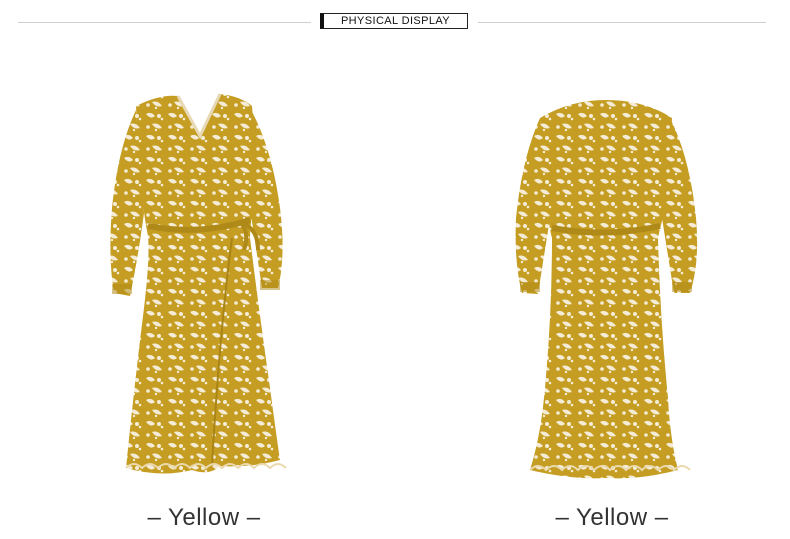  What do you see at coordinates (164, 22) in the screenshot?
I see `header-rule-left` at bounding box center [164, 22].